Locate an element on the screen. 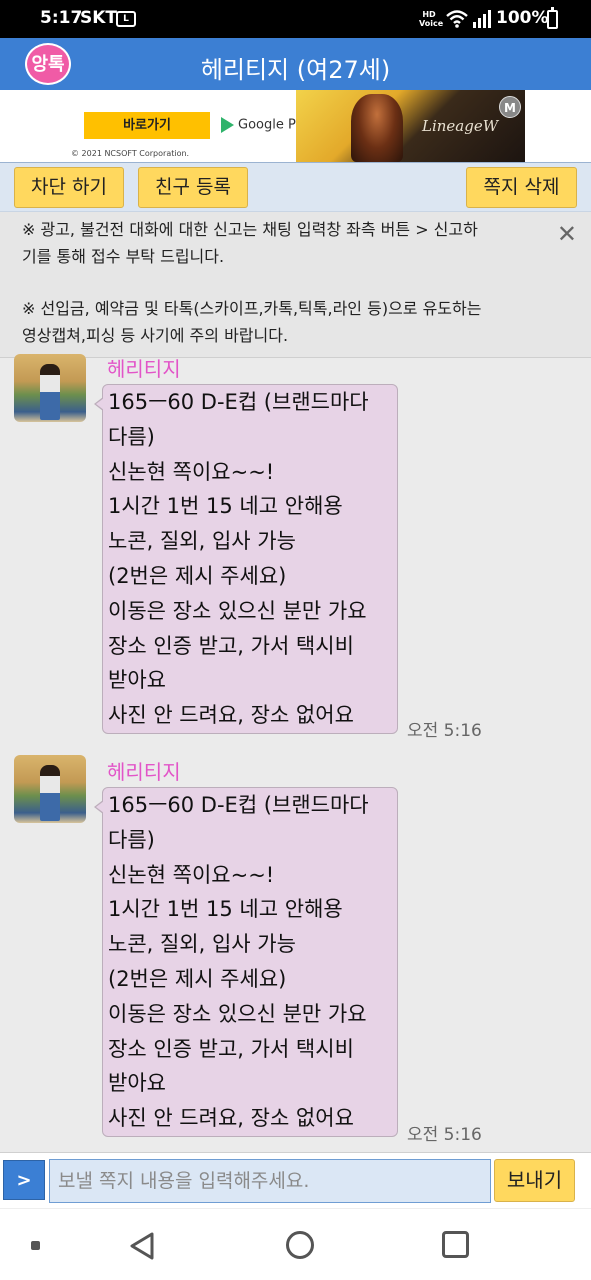 This screenshot has height=1280, width=591. status-bar: 5:17 SKT L HD Voice 100% is located at coordinates (295, 19).